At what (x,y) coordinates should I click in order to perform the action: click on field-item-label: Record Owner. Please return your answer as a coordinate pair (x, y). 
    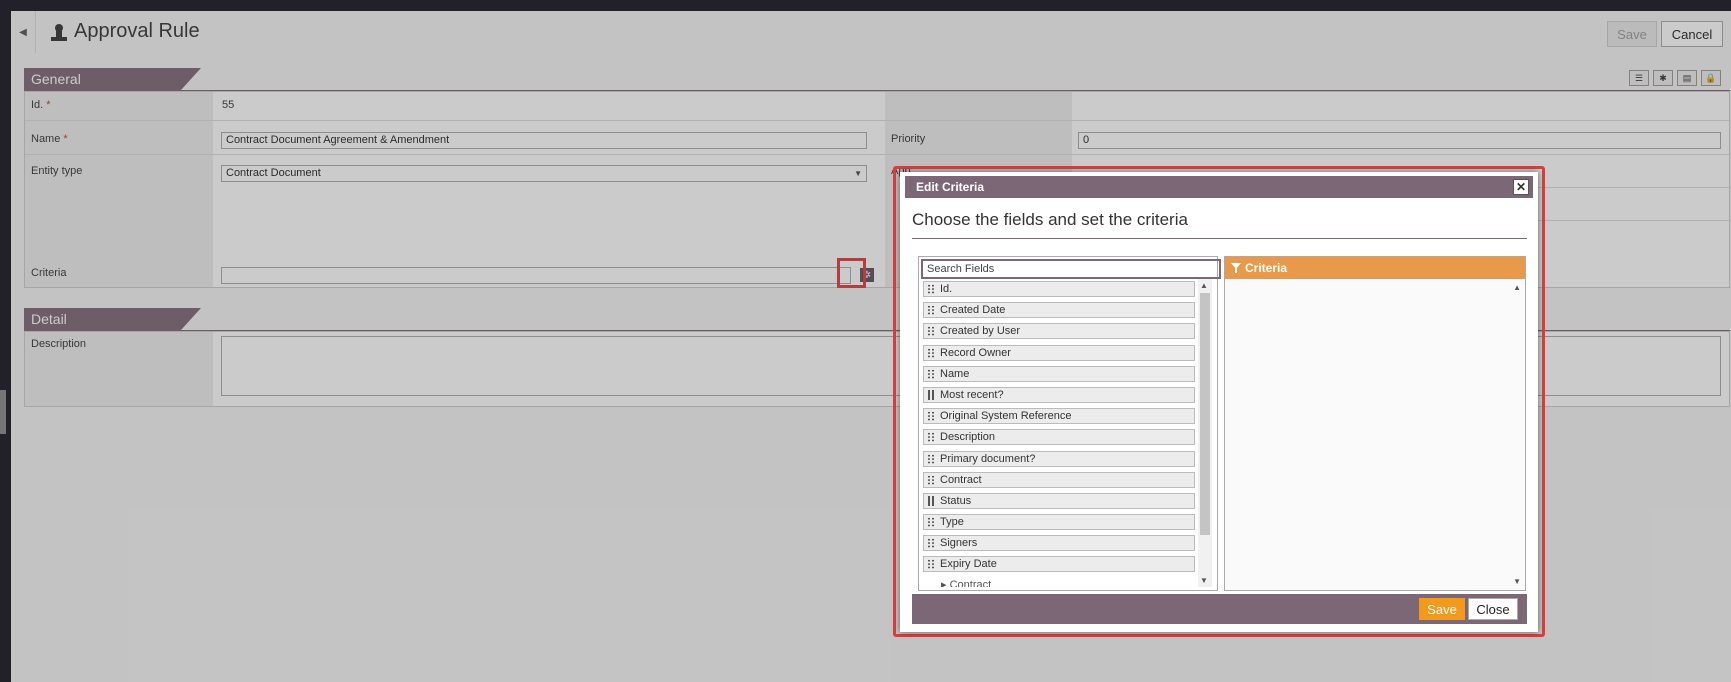
    Looking at the image, I should click on (975, 352).